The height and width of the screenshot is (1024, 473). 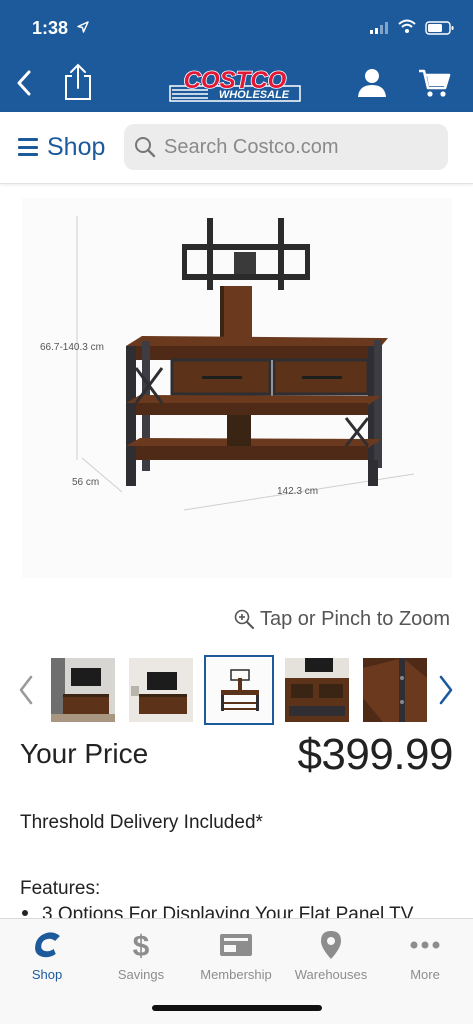 I want to click on tab-more: More, so click(x=425, y=959).